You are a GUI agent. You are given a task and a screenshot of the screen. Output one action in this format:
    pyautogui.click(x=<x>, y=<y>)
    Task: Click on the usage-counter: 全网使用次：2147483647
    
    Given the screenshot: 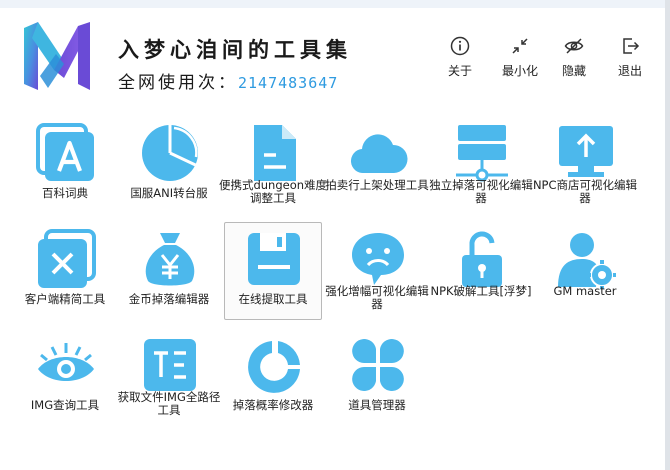 What is the action you would take?
    pyautogui.click(x=228, y=80)
    